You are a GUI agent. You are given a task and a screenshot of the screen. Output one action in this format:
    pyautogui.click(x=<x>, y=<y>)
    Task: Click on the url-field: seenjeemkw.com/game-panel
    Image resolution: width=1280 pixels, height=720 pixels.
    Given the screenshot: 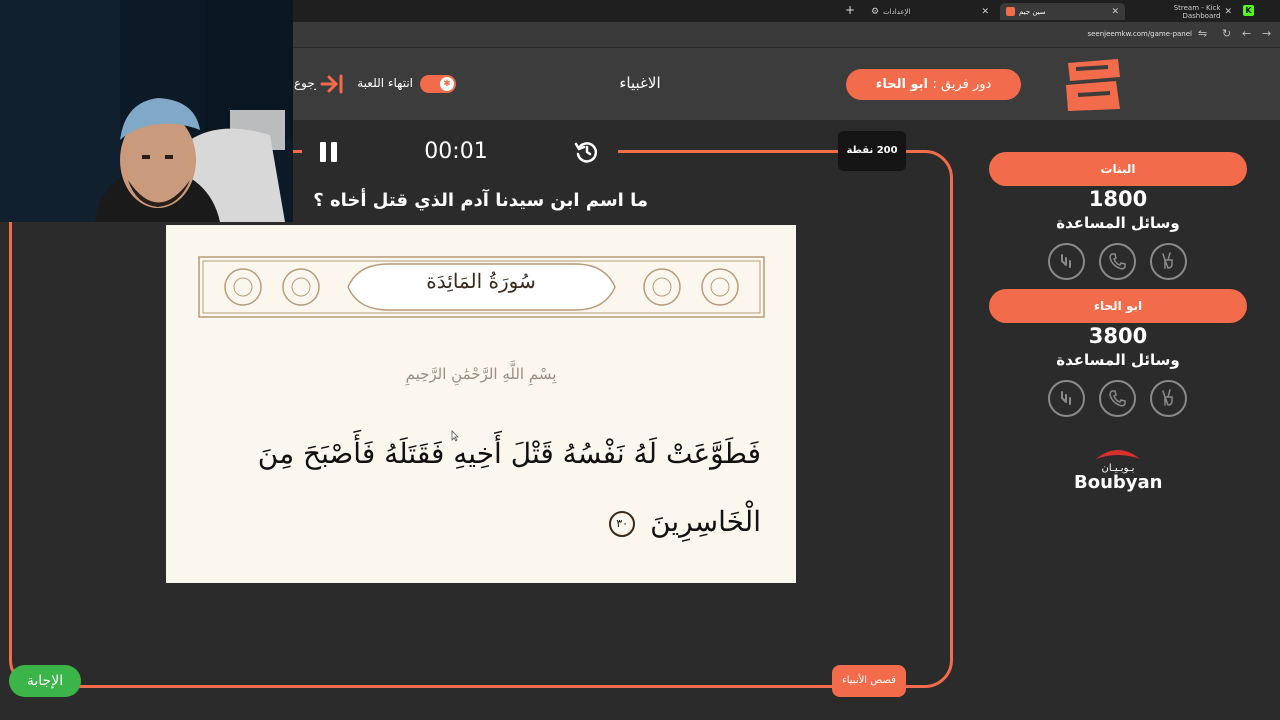 What is the action you would take?
    pyautogui.click(x=1096, y=34)
    